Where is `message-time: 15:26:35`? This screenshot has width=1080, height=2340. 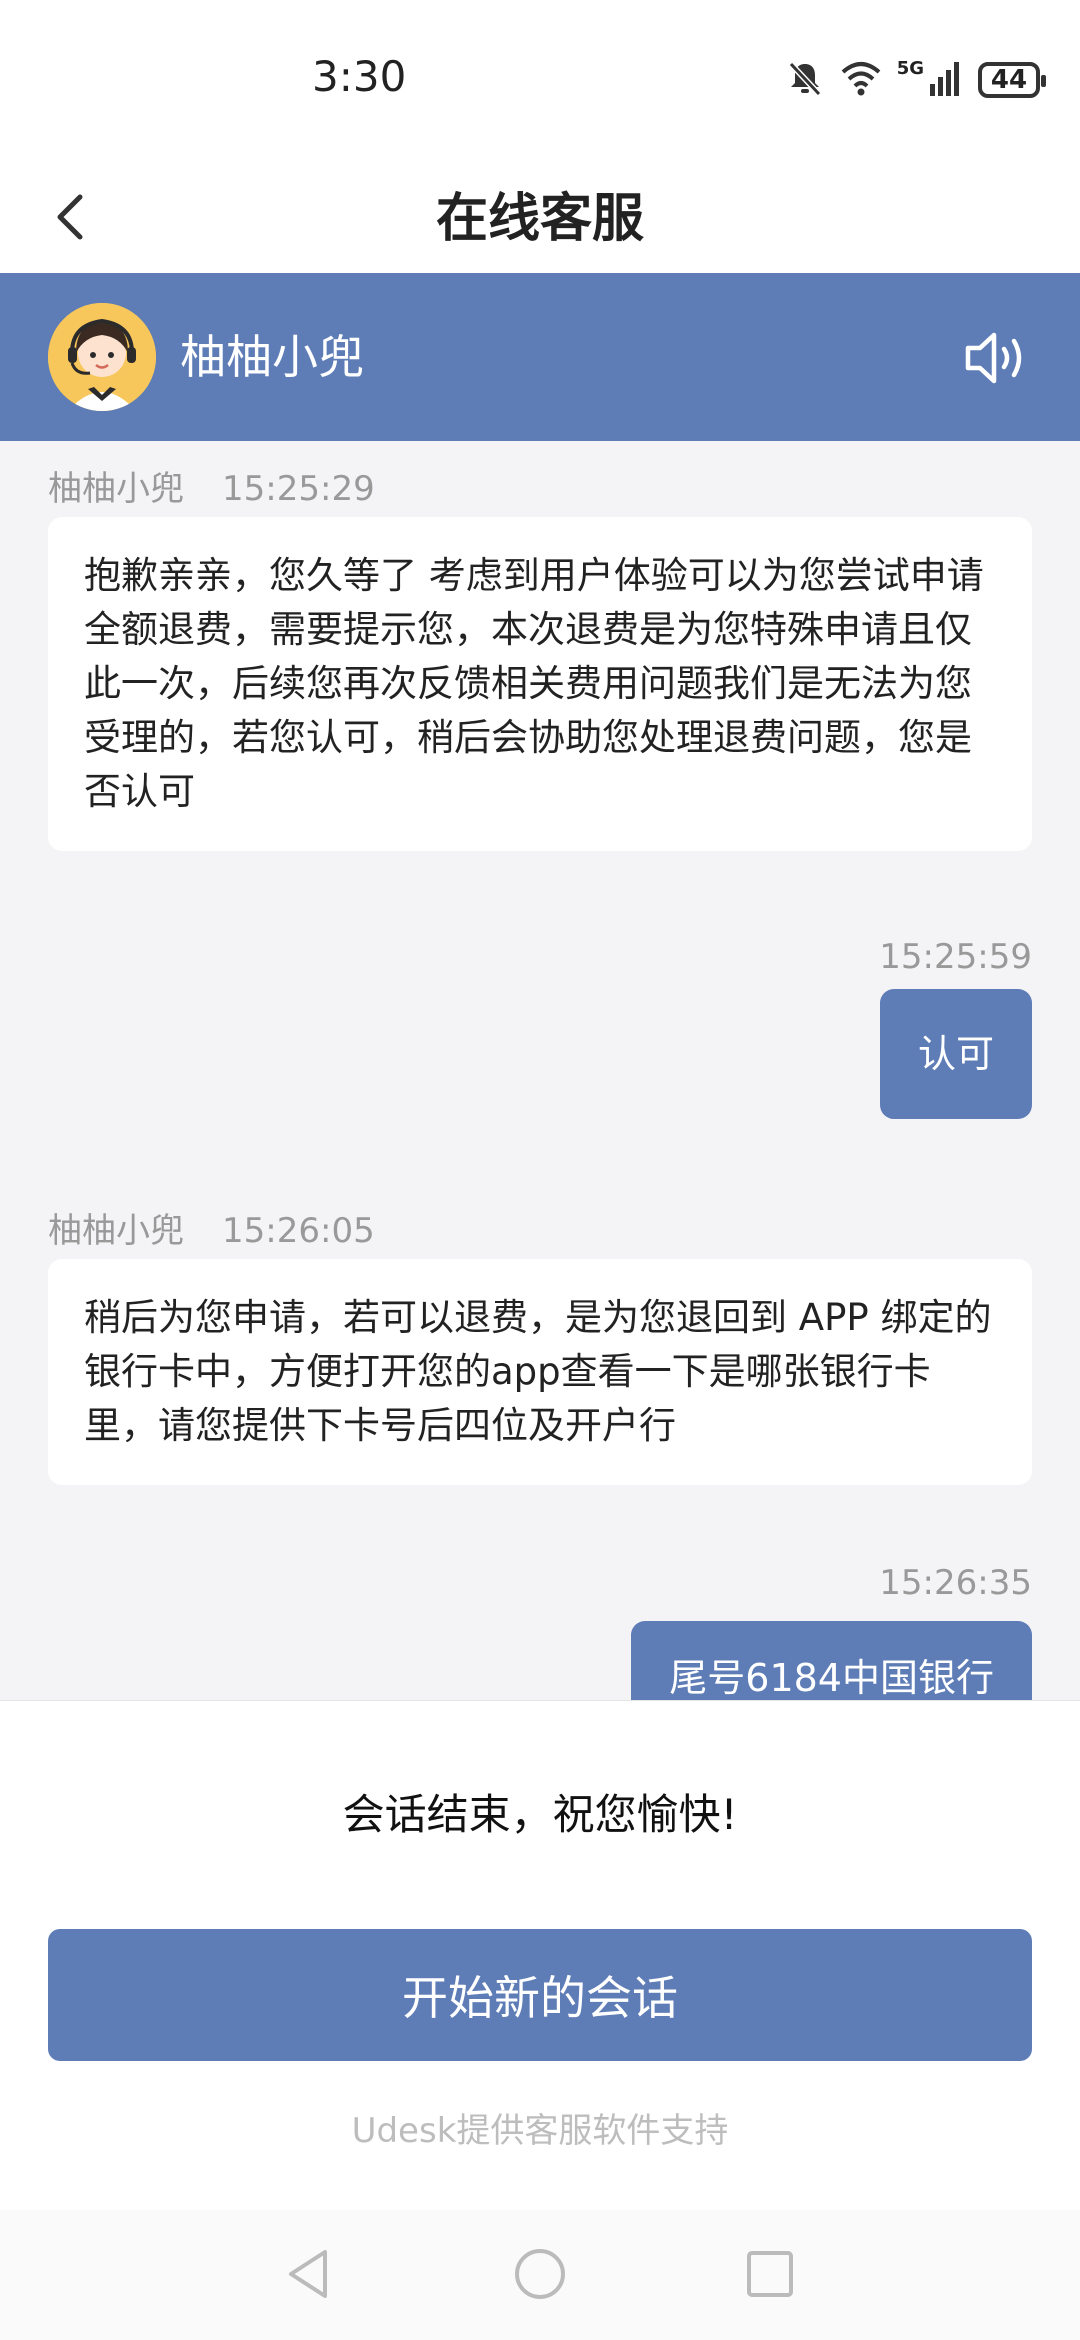 message-time: 15:26:35 is located at coordinates (955, 1583).